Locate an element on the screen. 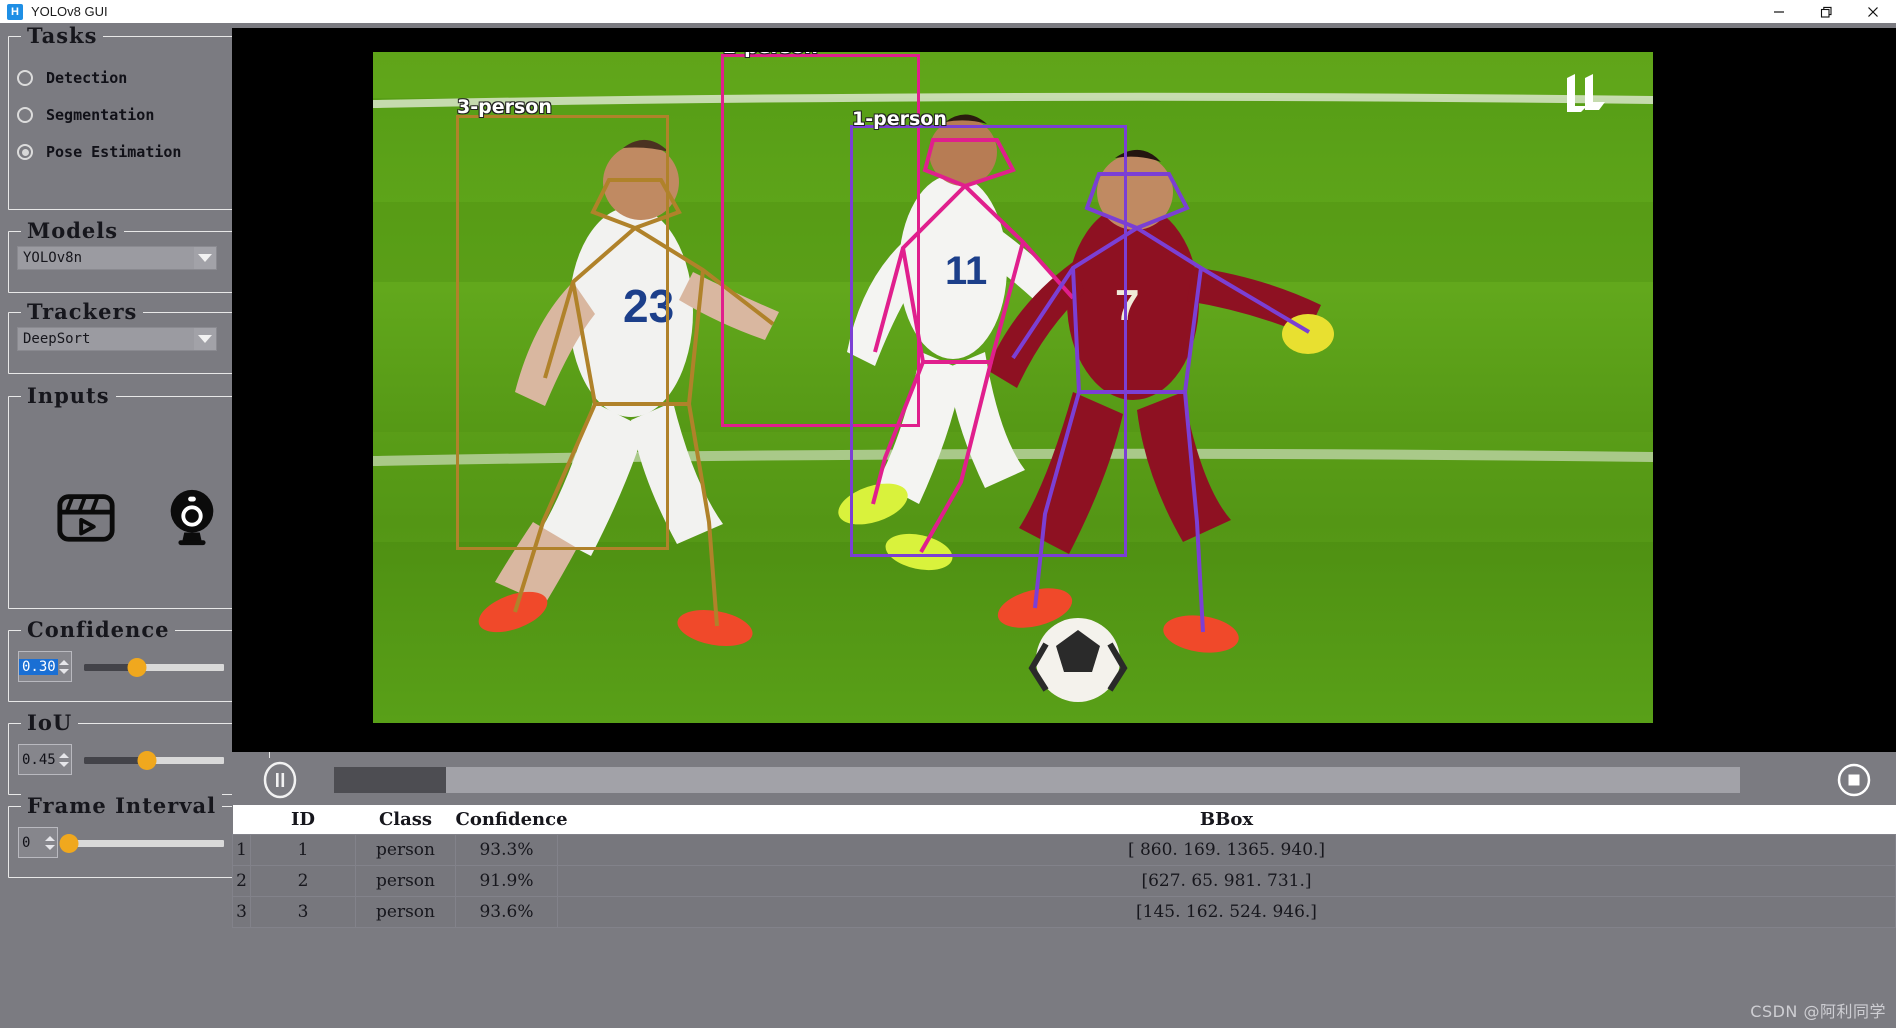 This screenshot has width=1896, height=1028. trackers-group-title: Trackers is located at coordinates (82, 311).